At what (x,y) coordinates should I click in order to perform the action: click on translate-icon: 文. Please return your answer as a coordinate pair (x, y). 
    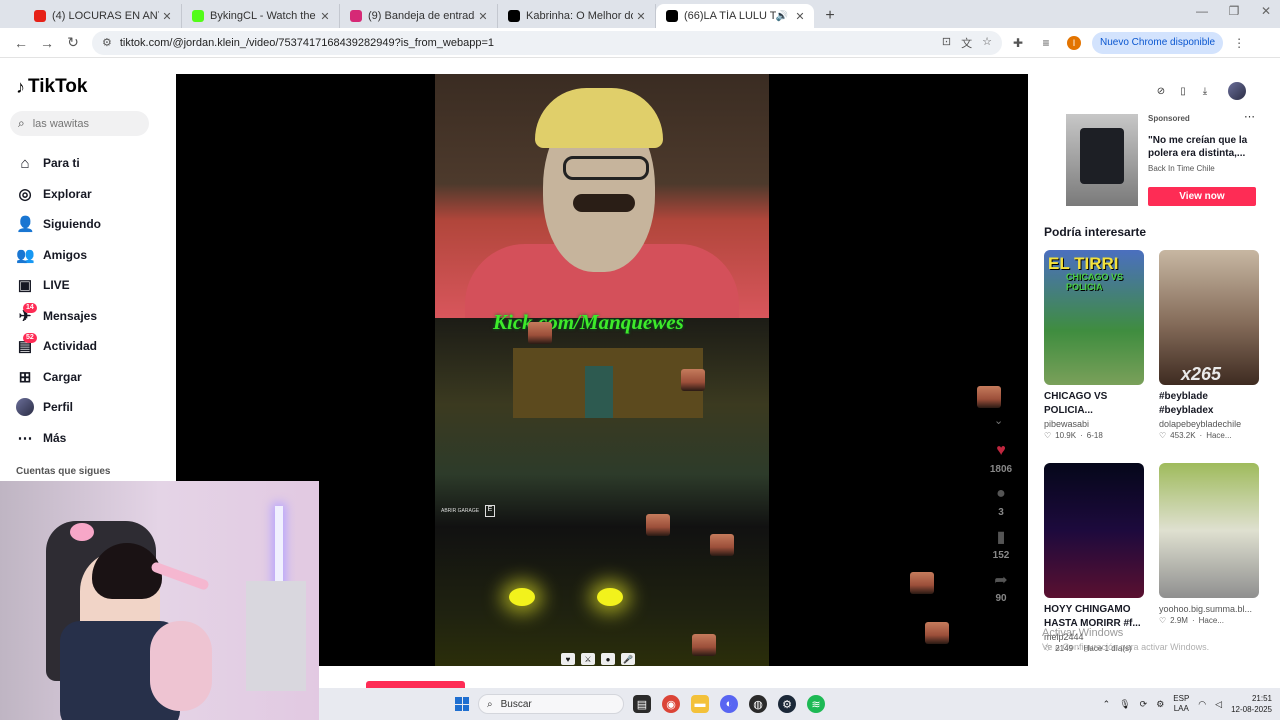
    Looking at the image, I should click on (966, 43).